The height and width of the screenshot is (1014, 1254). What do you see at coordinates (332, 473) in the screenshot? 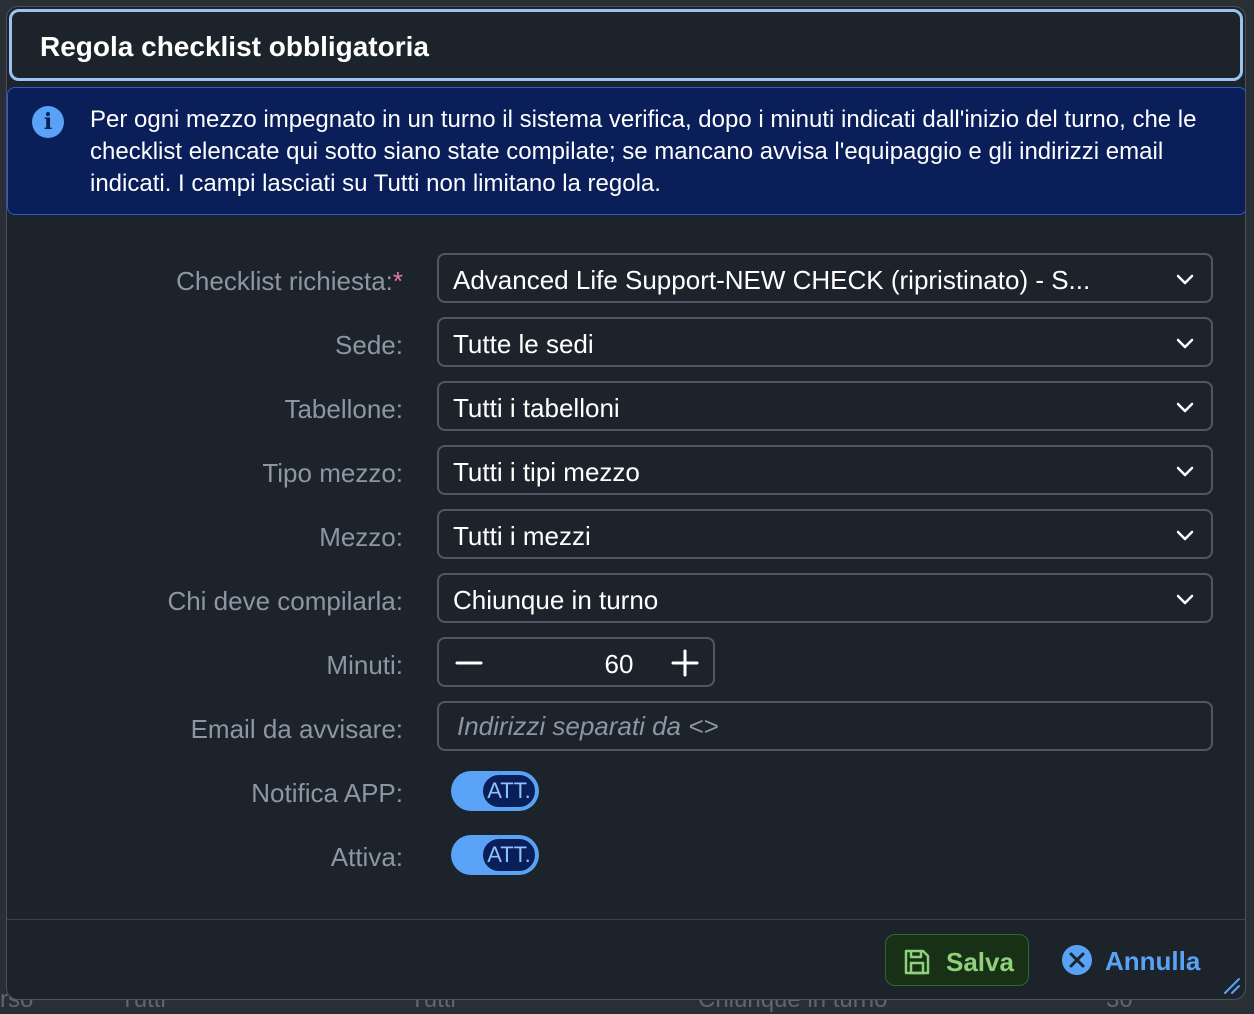
I see `tipo-mezzo-label: Tipo mezzo:` at bounding box center [332, 473].